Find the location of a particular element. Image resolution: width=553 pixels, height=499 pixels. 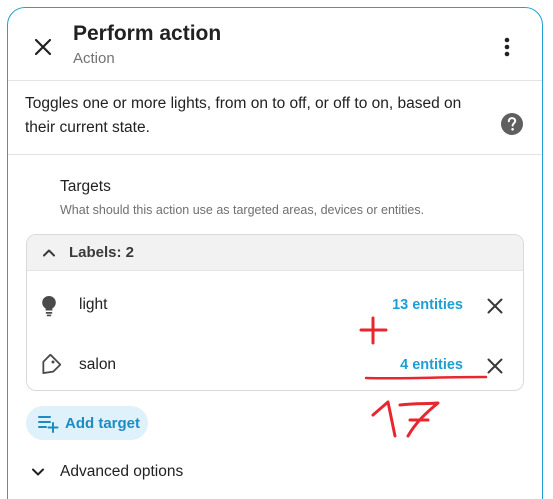

label-icon is located at coordinates (51, 364).